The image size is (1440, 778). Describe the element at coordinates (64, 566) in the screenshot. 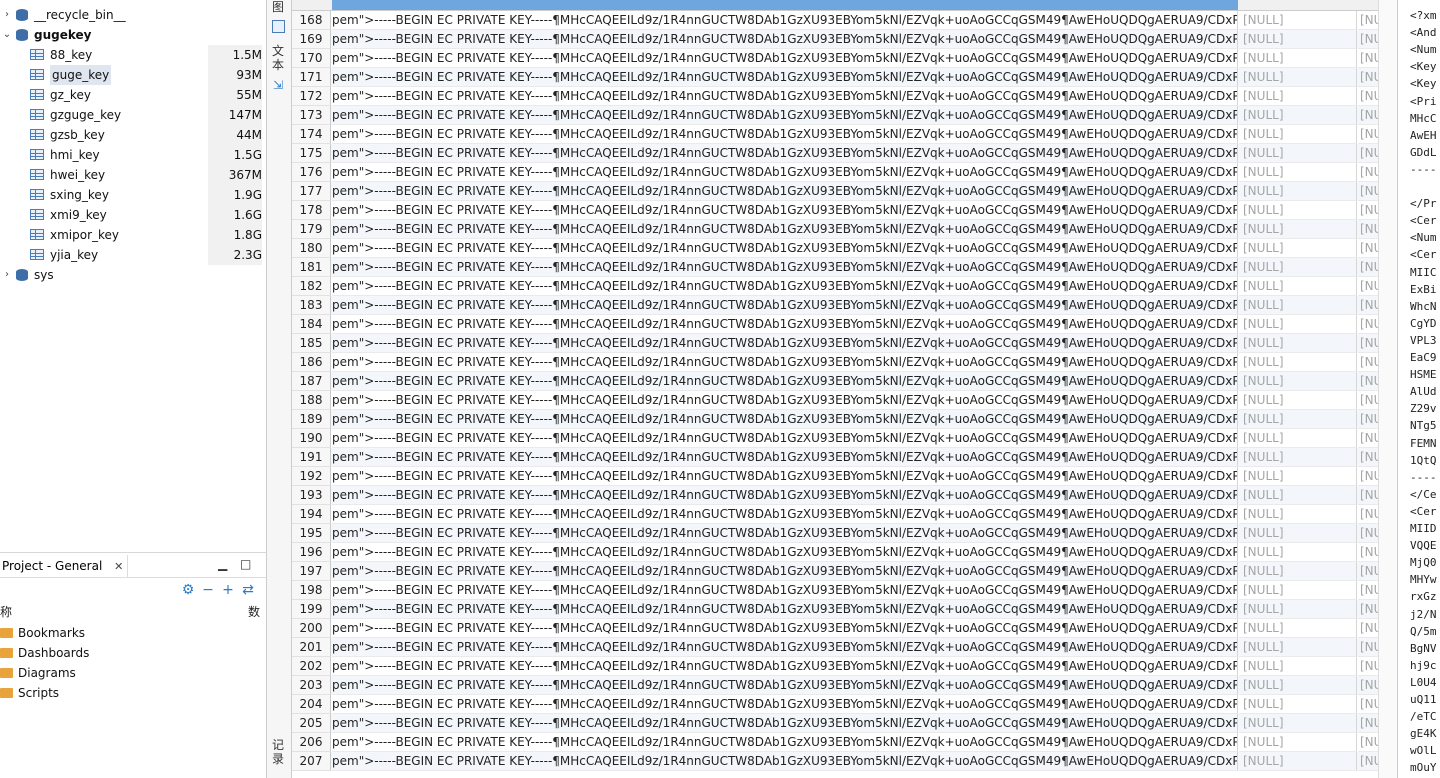

I see `tab-project-general: Project - General ✕` at that location.